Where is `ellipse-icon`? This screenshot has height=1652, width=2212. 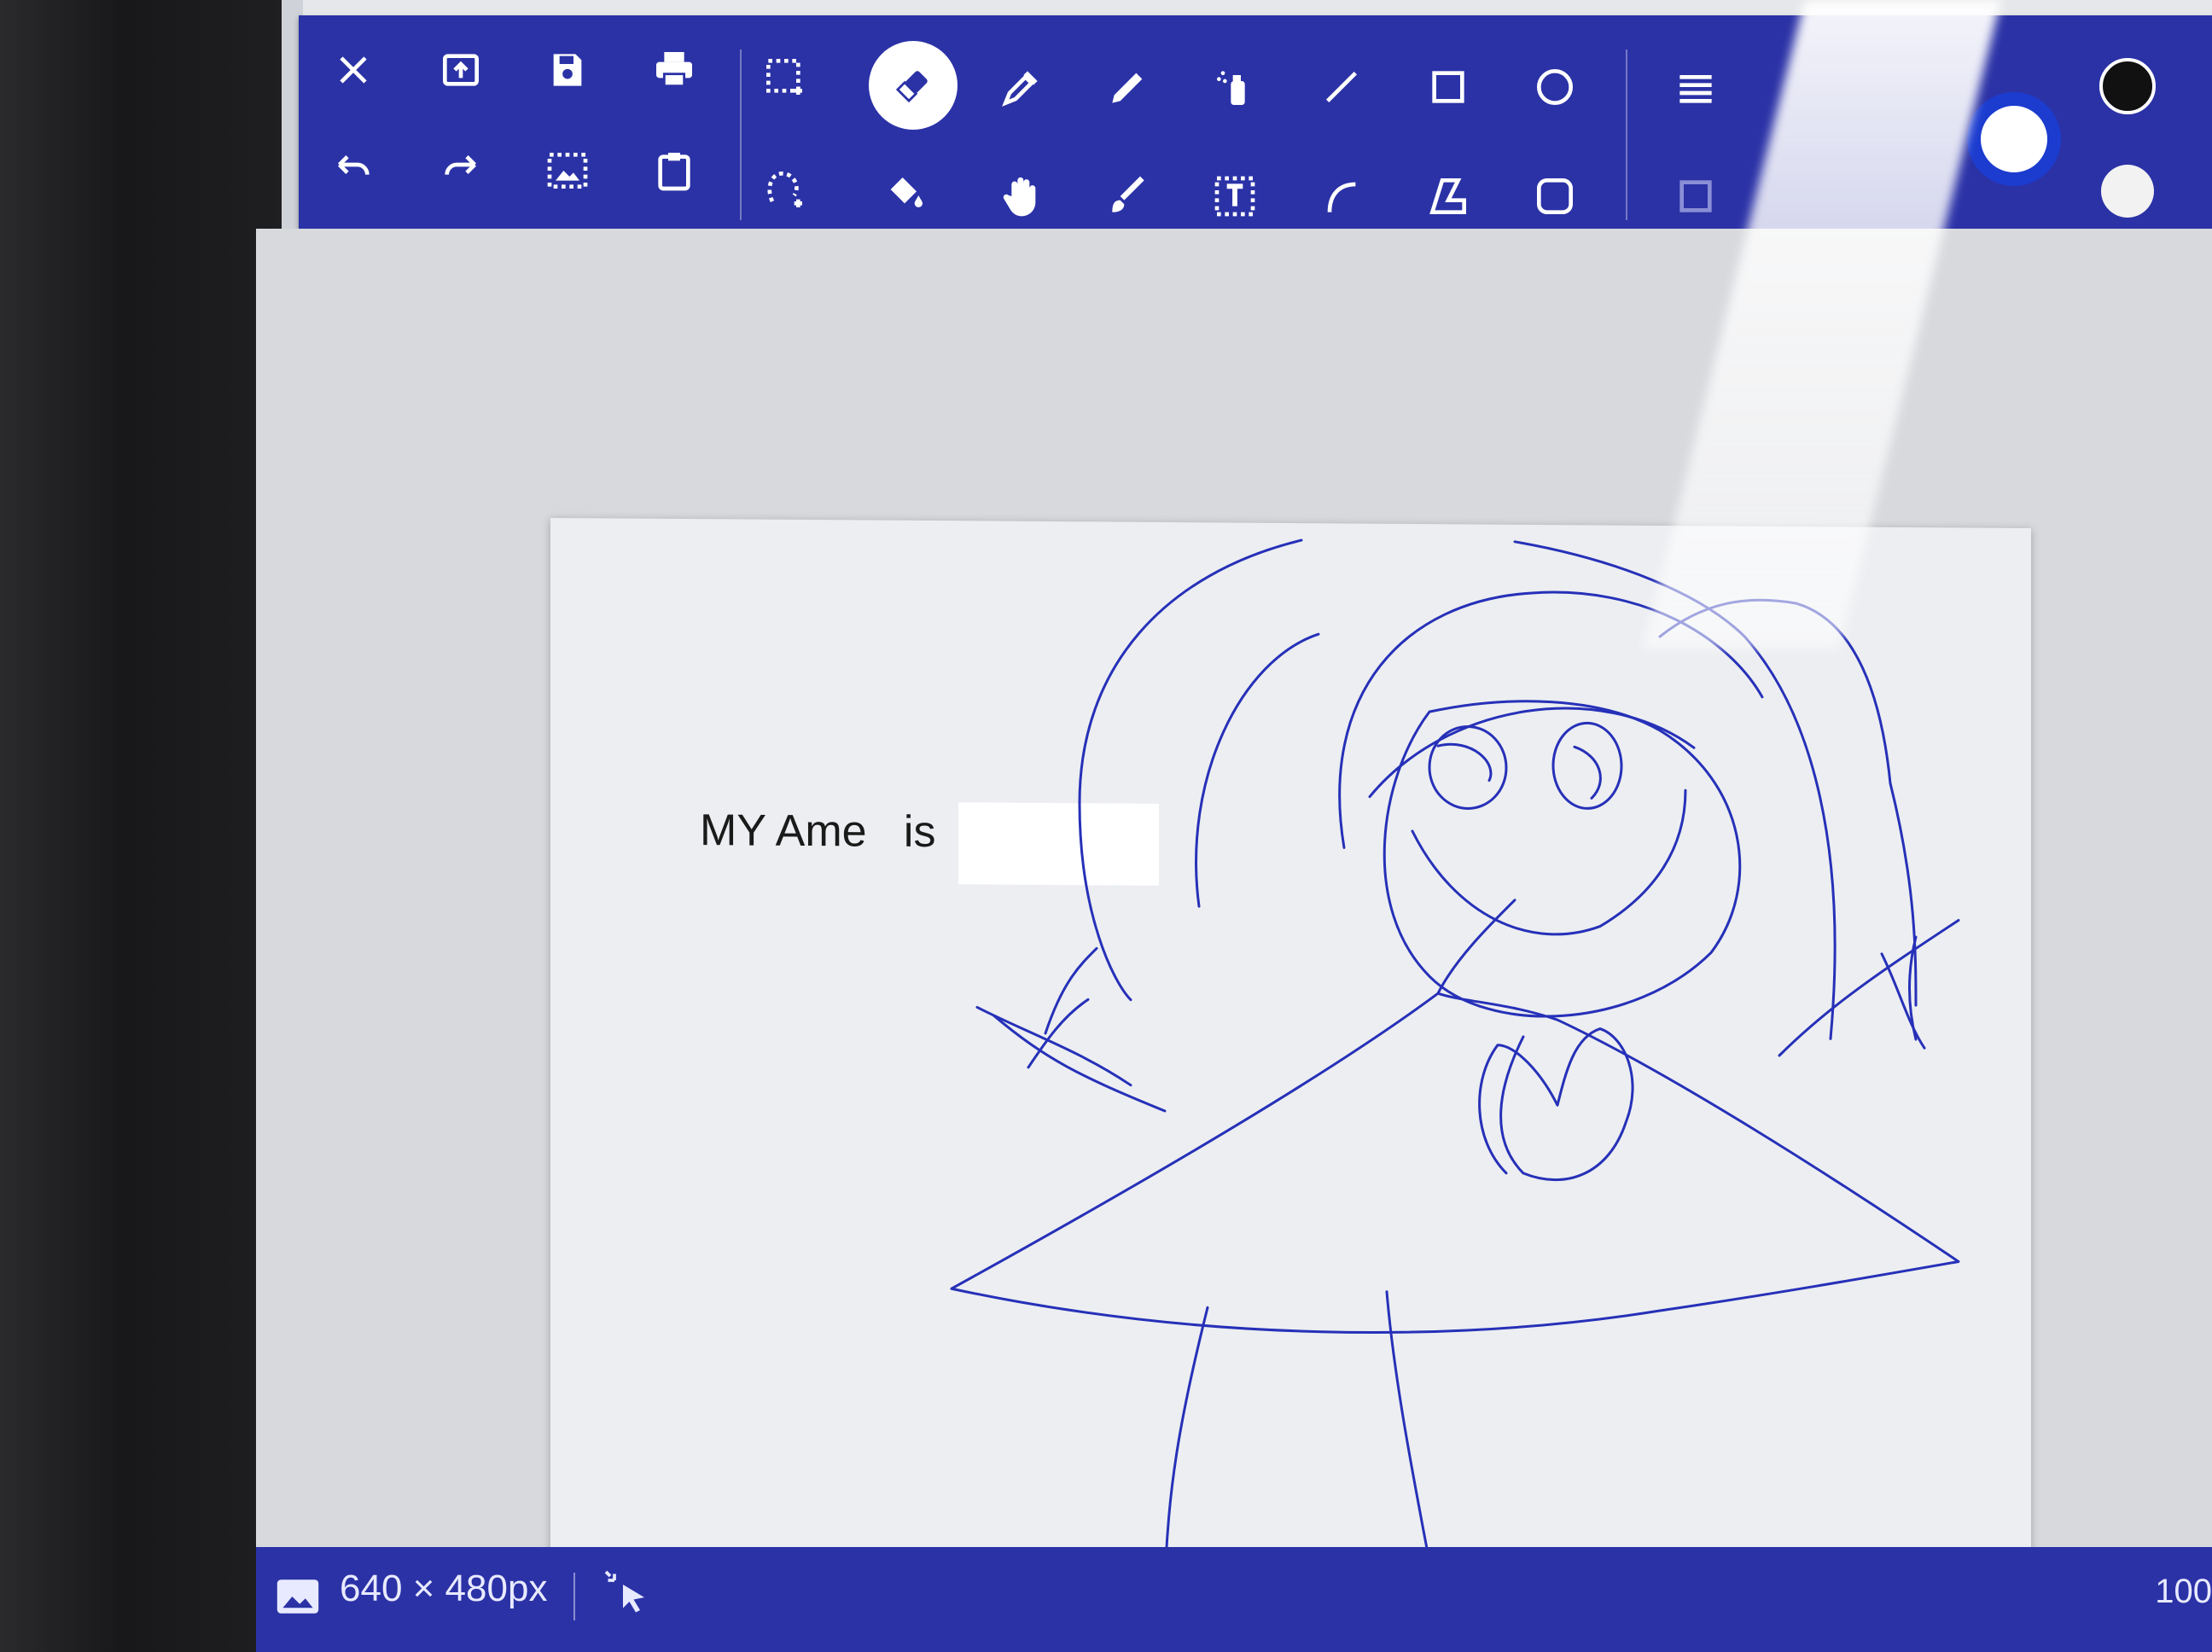 ellipse-icon is located at coordinates (1555, 87).